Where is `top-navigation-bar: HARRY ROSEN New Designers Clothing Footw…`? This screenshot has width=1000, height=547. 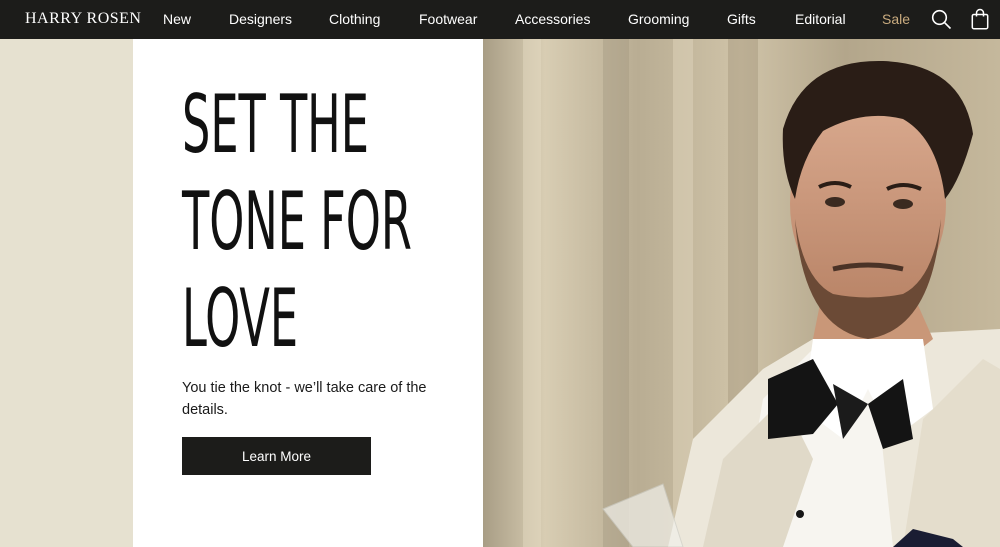
top-navigation-bar: HARRY ROSEN New Designers Clothing Footw… is located at coordinates (500, 19).